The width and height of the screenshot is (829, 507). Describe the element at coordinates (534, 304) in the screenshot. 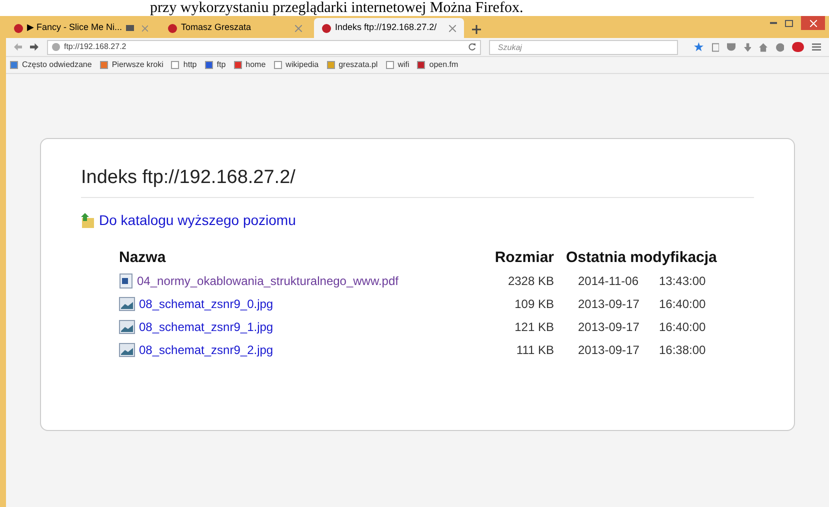

I see `table-cell-text: 109 KB` at that location.